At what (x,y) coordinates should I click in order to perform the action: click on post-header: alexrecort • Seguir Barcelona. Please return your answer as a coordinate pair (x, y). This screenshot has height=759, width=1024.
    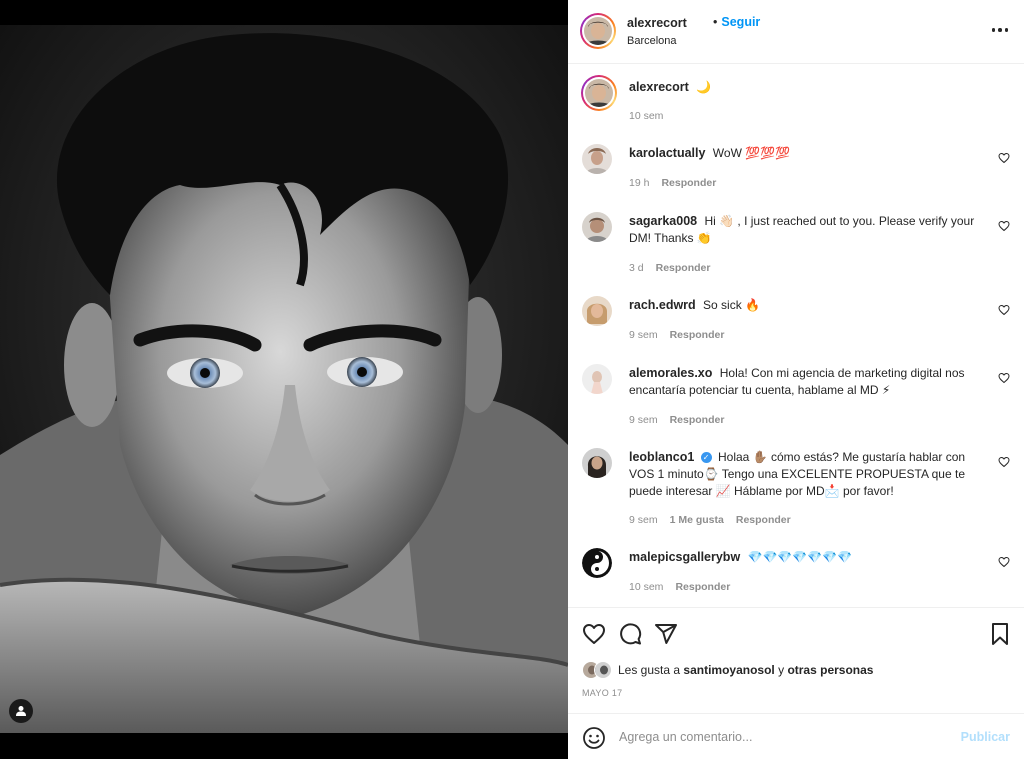
    Looking at the image, I should click on (796, 32).